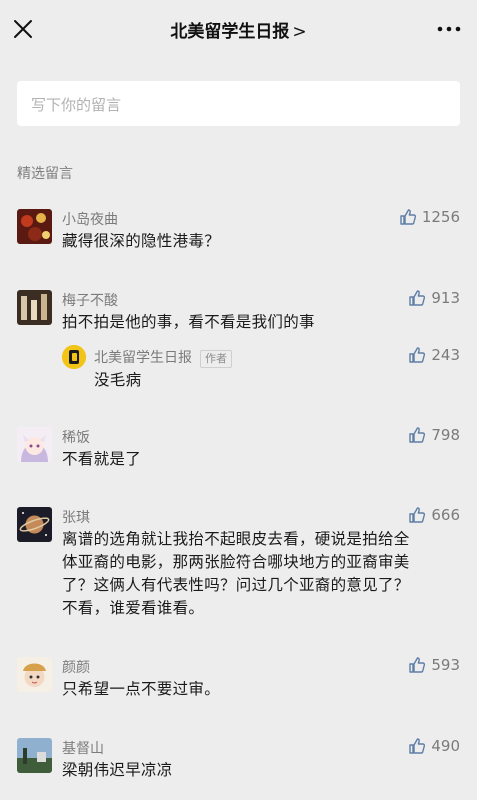 The image size is (477, 800). I want to click on like-button: 593, so click(434, 665).